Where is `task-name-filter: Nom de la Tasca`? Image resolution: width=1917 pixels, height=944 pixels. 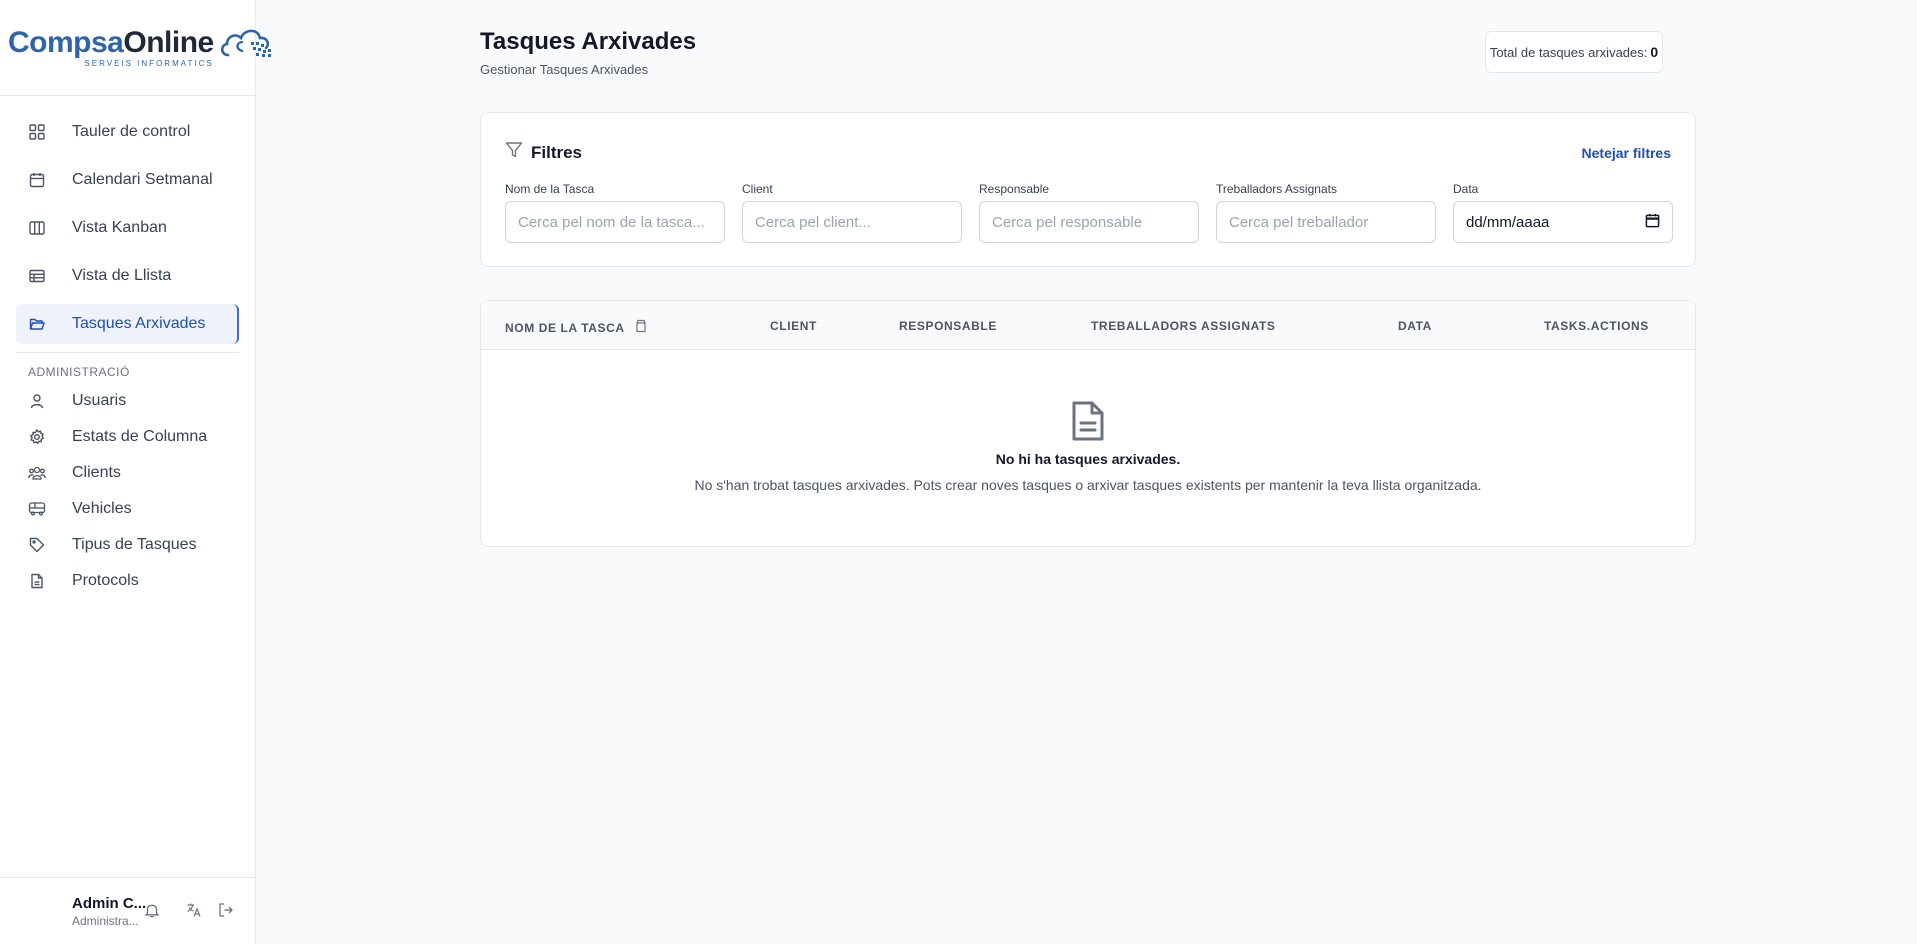
task-name-filter: Nom de la Tasca is located at coordinates (615, 212).